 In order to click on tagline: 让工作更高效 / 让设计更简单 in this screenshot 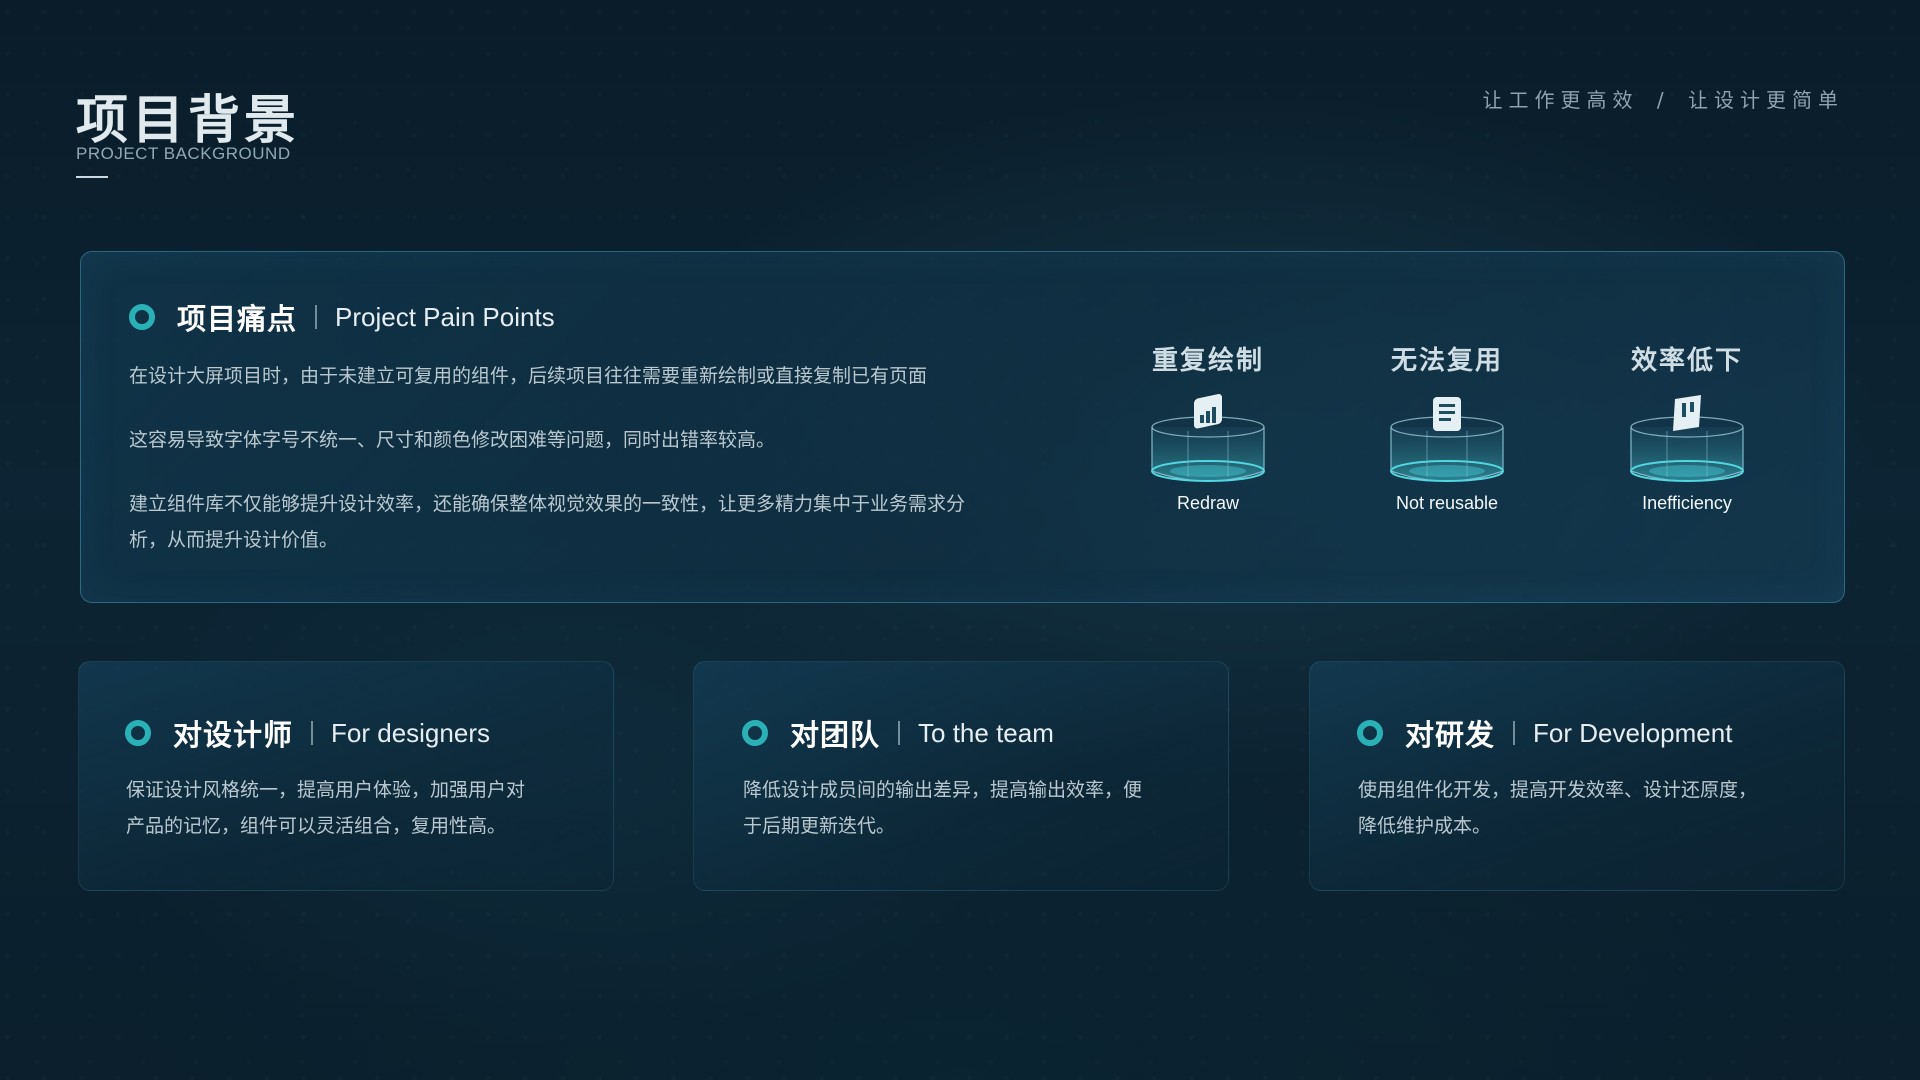, I will do `click(1663, 98)`.